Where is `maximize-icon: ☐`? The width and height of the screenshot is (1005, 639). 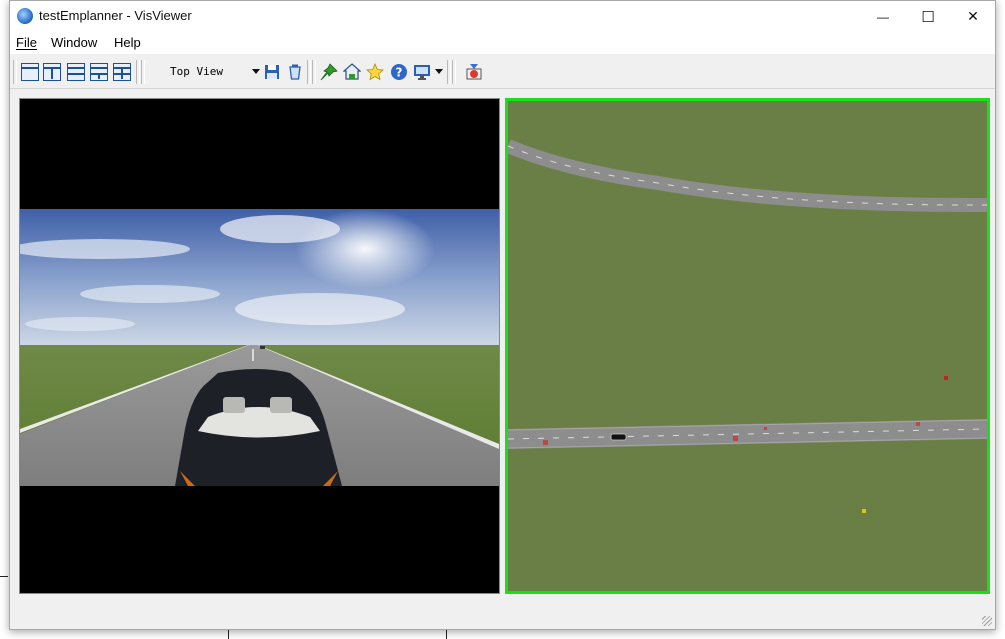
maximize-icon: ☐ is located at coordinates (928, 17).